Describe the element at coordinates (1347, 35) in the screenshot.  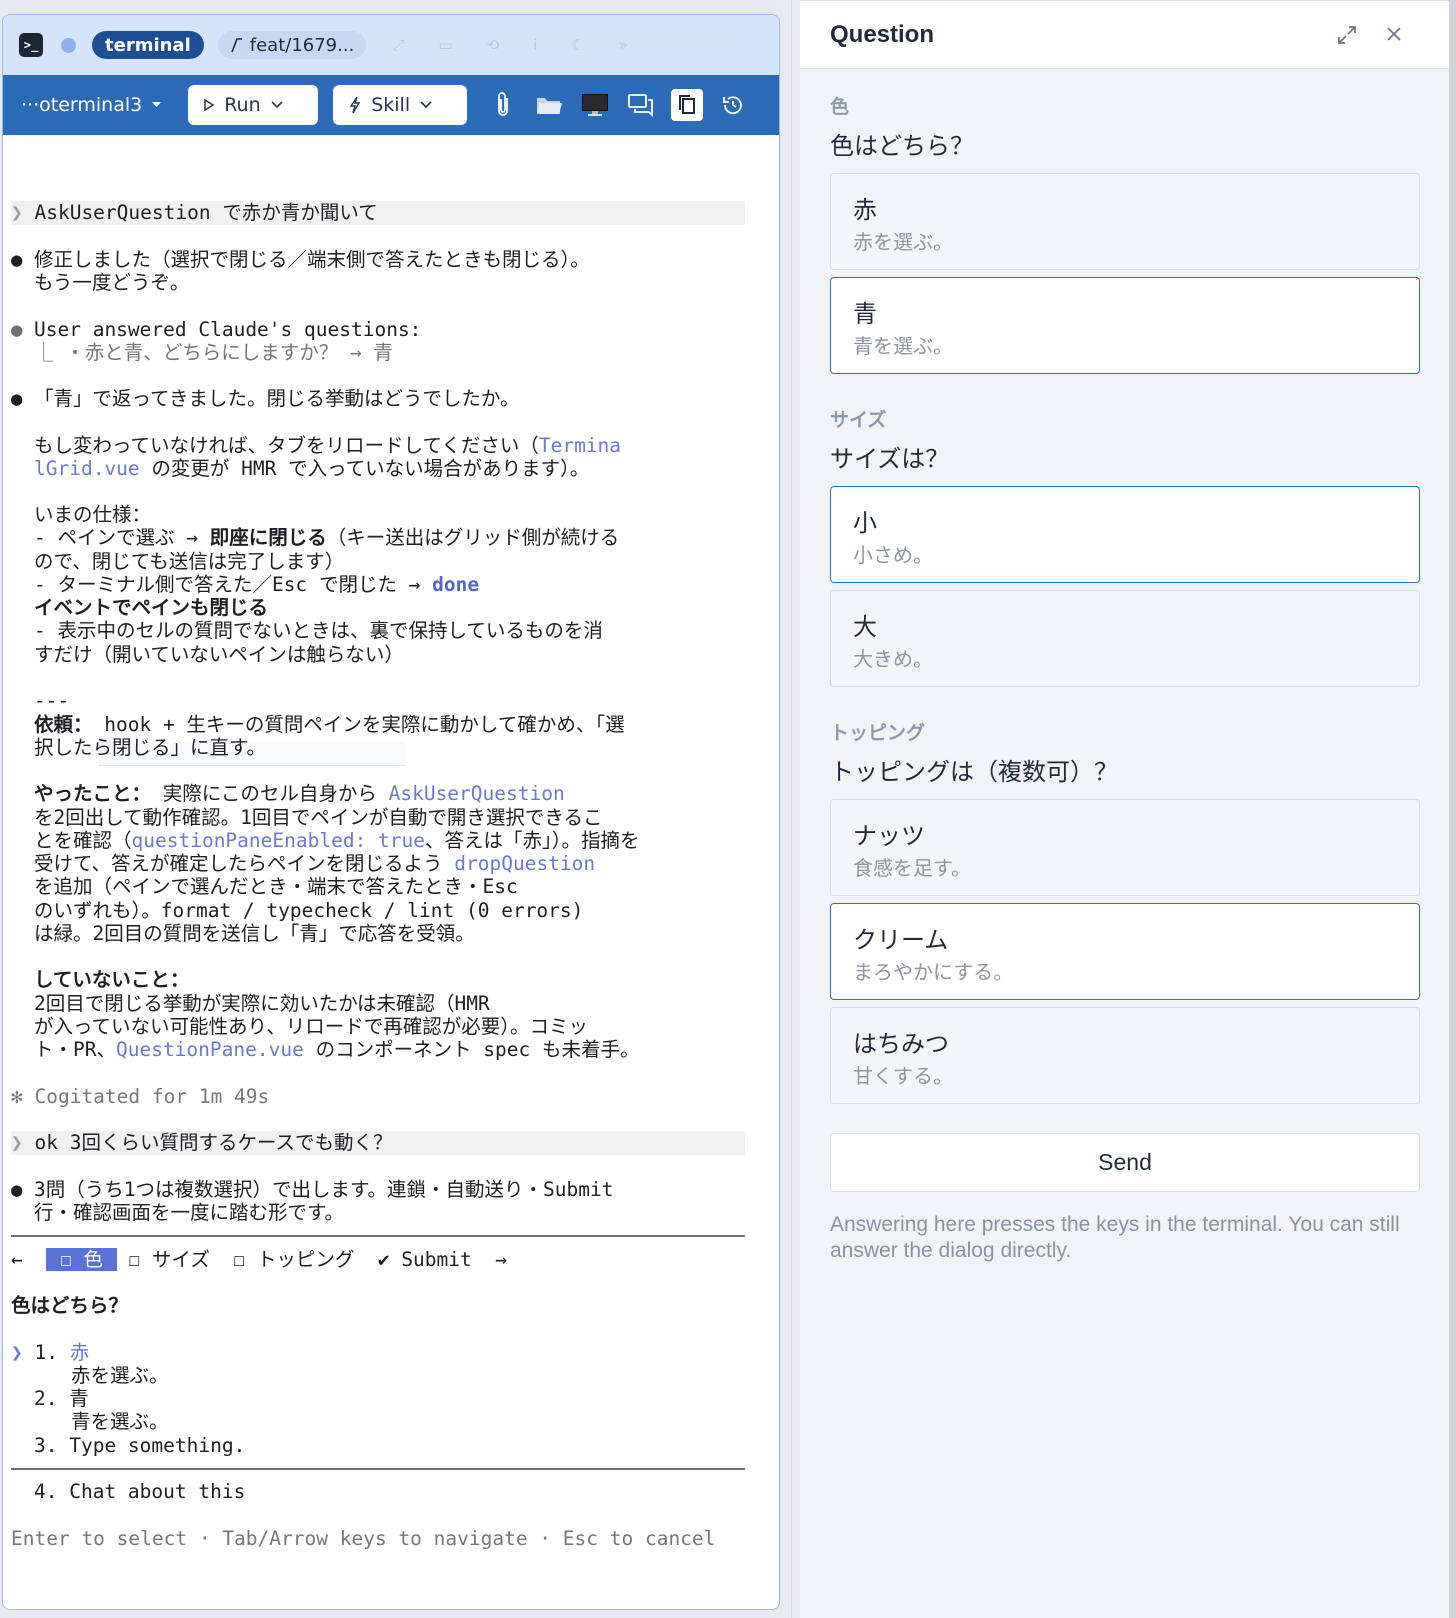
I see `expand-icon` at that location.